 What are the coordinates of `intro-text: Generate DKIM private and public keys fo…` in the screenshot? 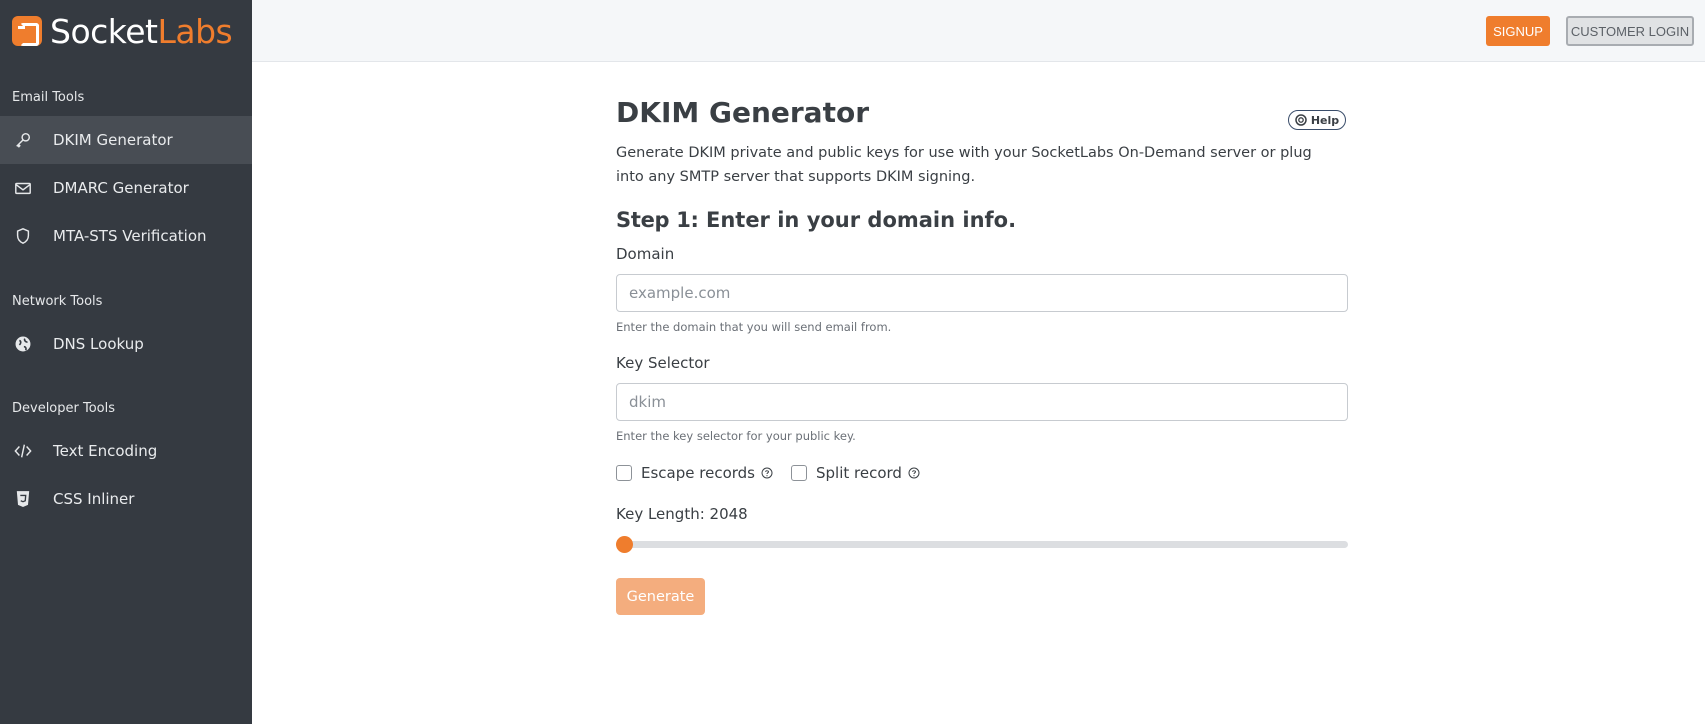 It's located at (964, 165).